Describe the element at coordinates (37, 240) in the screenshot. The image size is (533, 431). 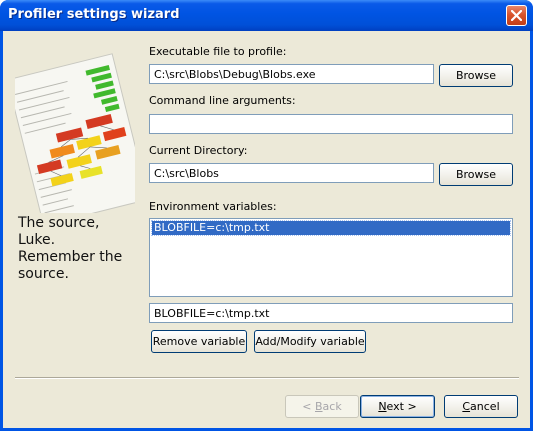
I see `quote-line: Luke.` at that location.